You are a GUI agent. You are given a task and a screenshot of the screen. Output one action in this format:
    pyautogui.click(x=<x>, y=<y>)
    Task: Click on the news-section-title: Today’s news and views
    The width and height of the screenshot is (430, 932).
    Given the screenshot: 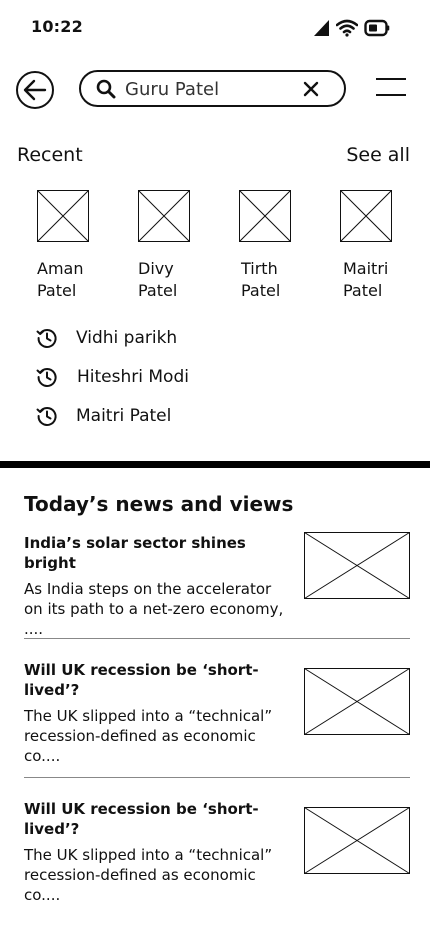 What is the action you would take?
    pyautogui.click(x=159, y=504)
    